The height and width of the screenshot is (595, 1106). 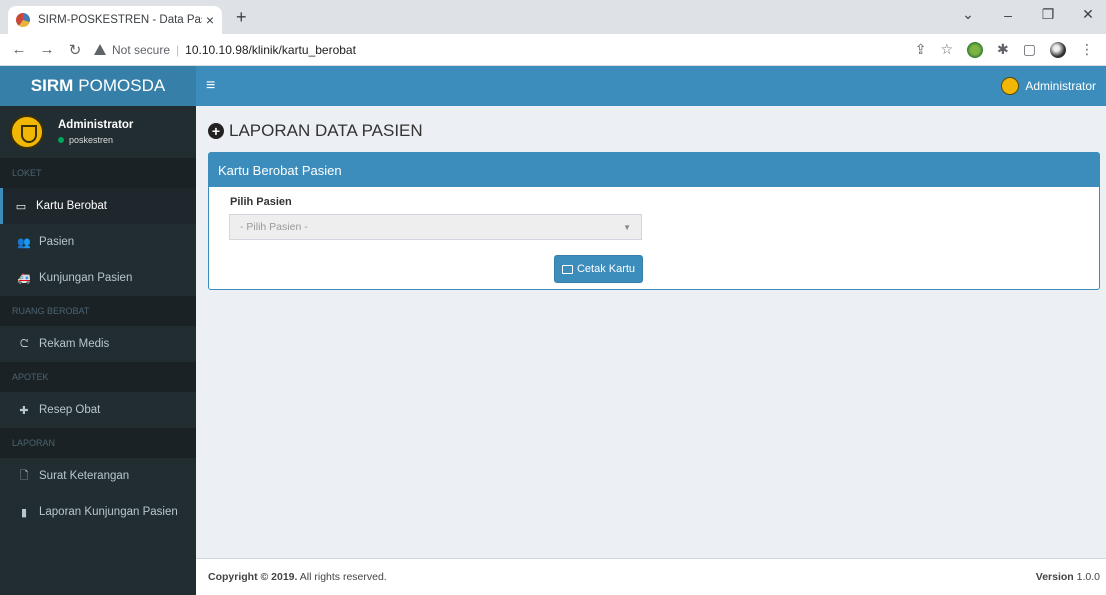 What do you see at coordinates (120, 20) in the screenshot?
I see `tab-title: SIRM-POSKESTREN - Data Pasien` at bounding box center [120, 20].